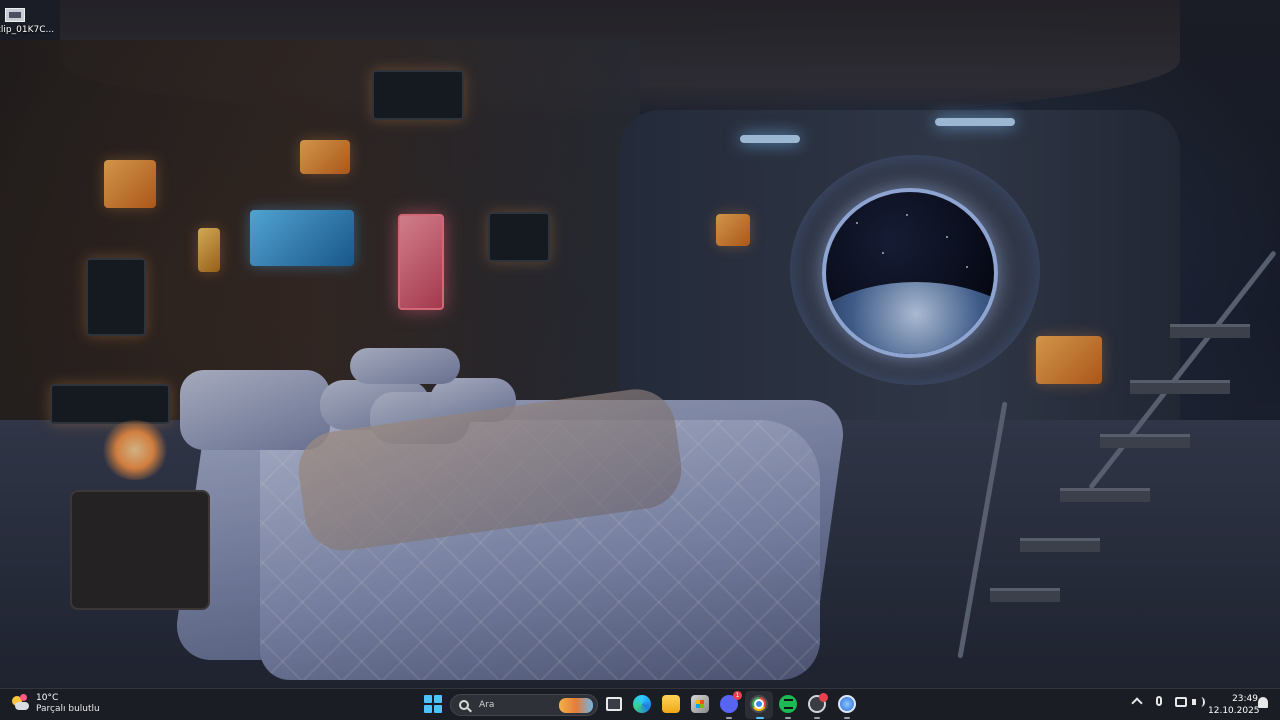  Describe the element at coordinates (671, 704) in the screenshot. I see `folder-icon` at that location.